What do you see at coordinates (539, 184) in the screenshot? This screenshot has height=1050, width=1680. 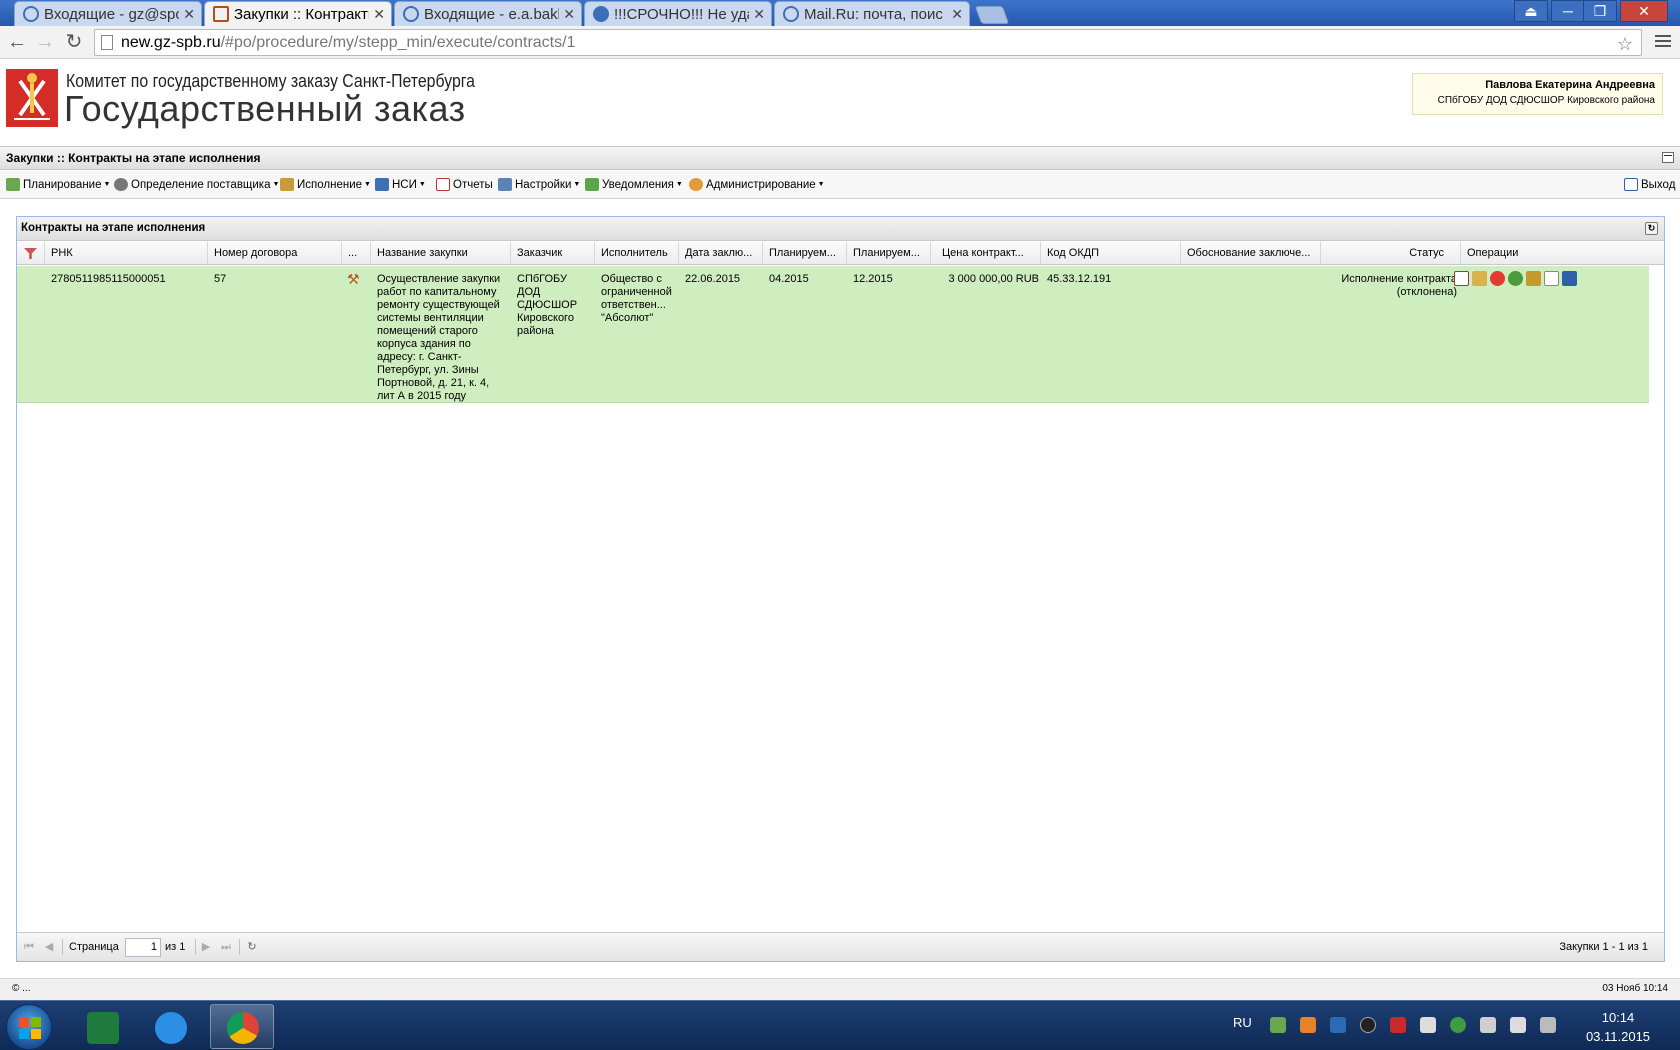 I see `menu-settings: Настройки ▼` at bounding box center [539, 184].